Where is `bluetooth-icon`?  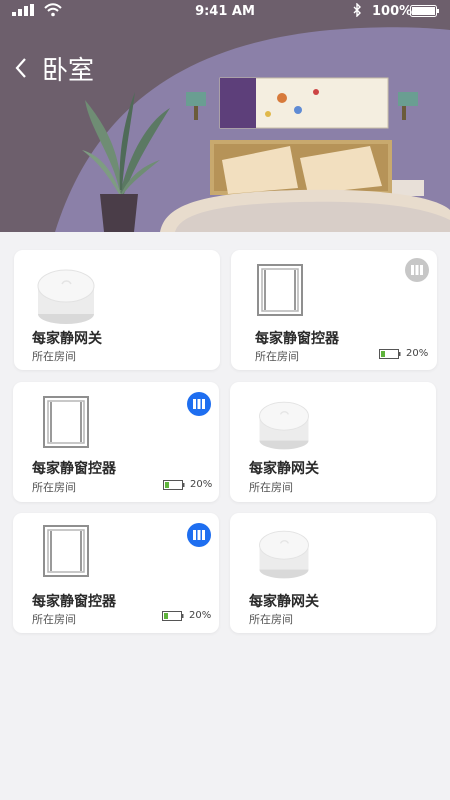 bluetooth-icon is located at coordinates (357, 11).